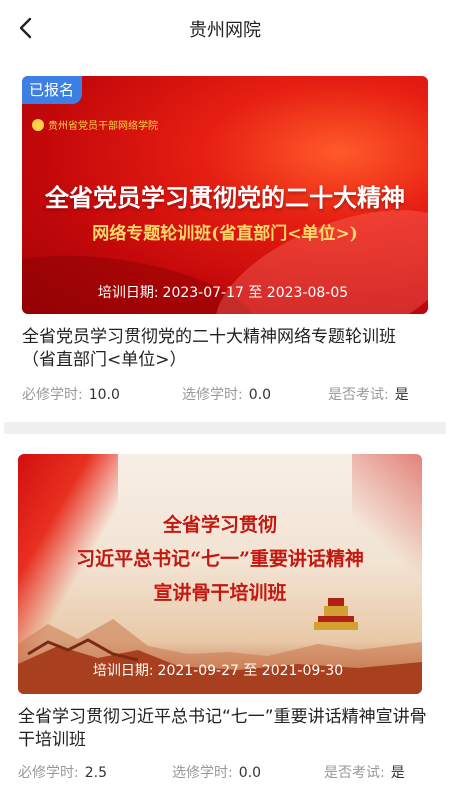 The width and height of the screenshot is (450, 800). Describe the element at coordinates (225, 234) in the screenshot. I see `banner-subtitle: 网络专题轮训班(省直部门<单位>)` at that location.